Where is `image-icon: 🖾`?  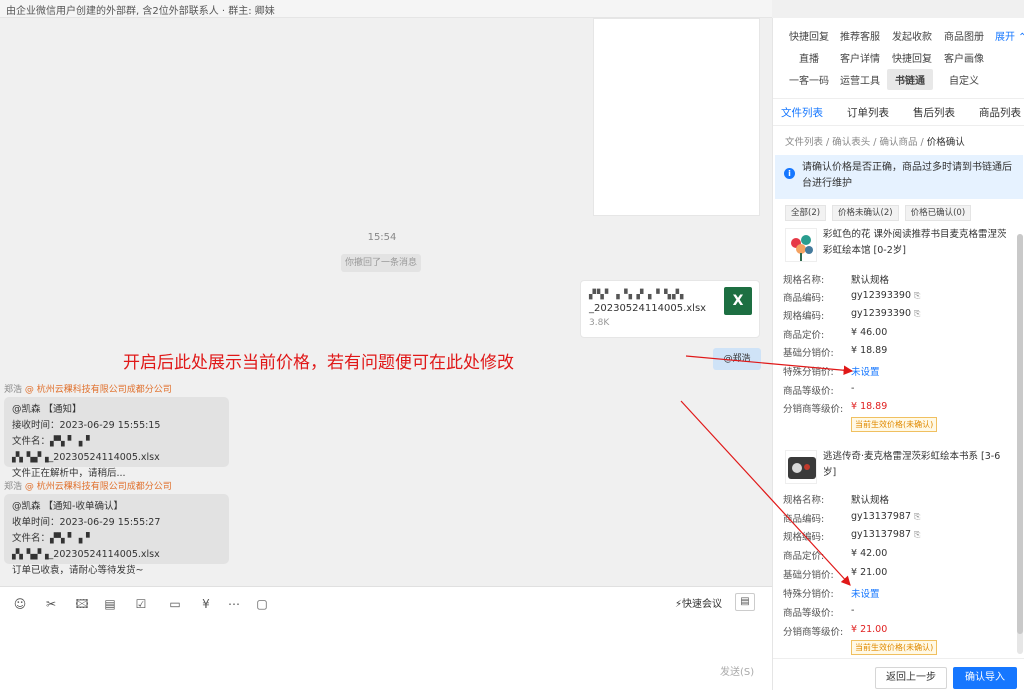
image-icon: 🖾 is located at coordinates (82, 604).